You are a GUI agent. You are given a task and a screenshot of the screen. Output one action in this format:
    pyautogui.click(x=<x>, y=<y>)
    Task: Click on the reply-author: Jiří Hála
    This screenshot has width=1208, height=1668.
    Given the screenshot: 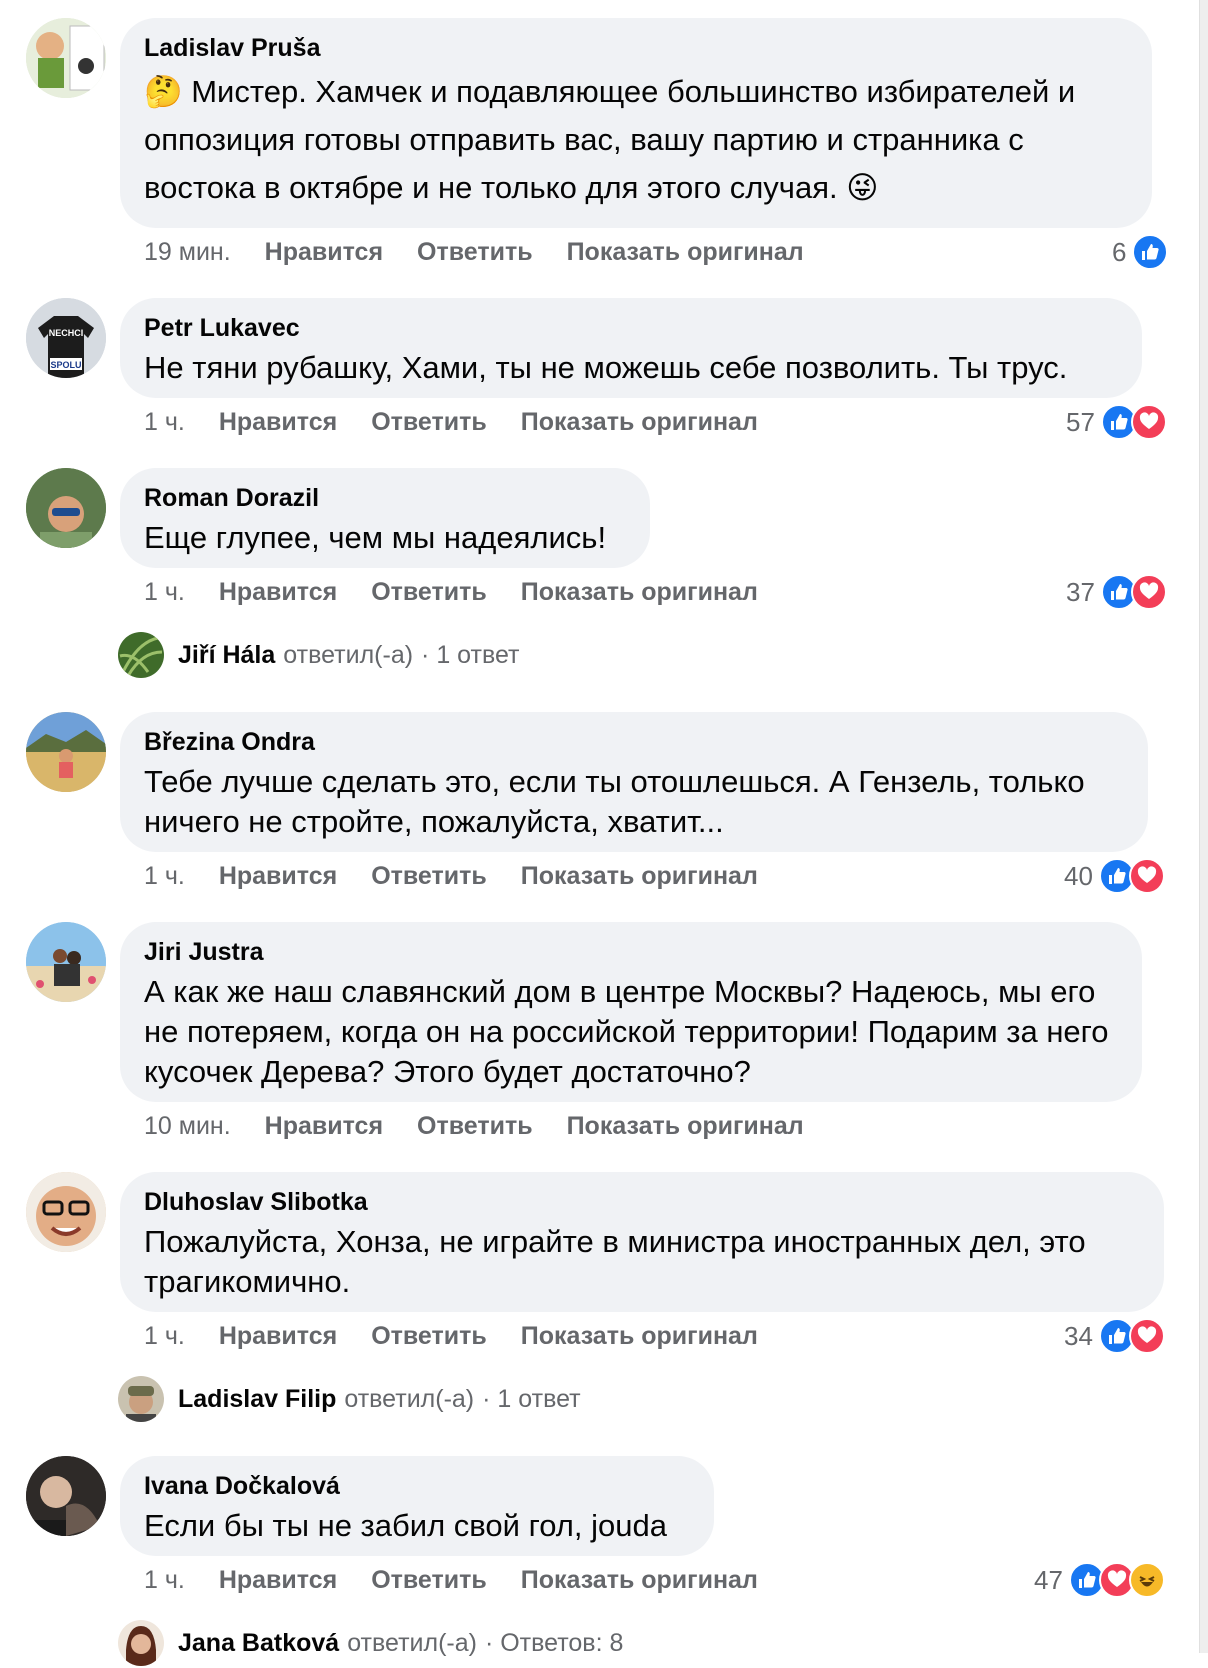 What is the action you would take?
    pyautogui.click(x=226, y=655)
    